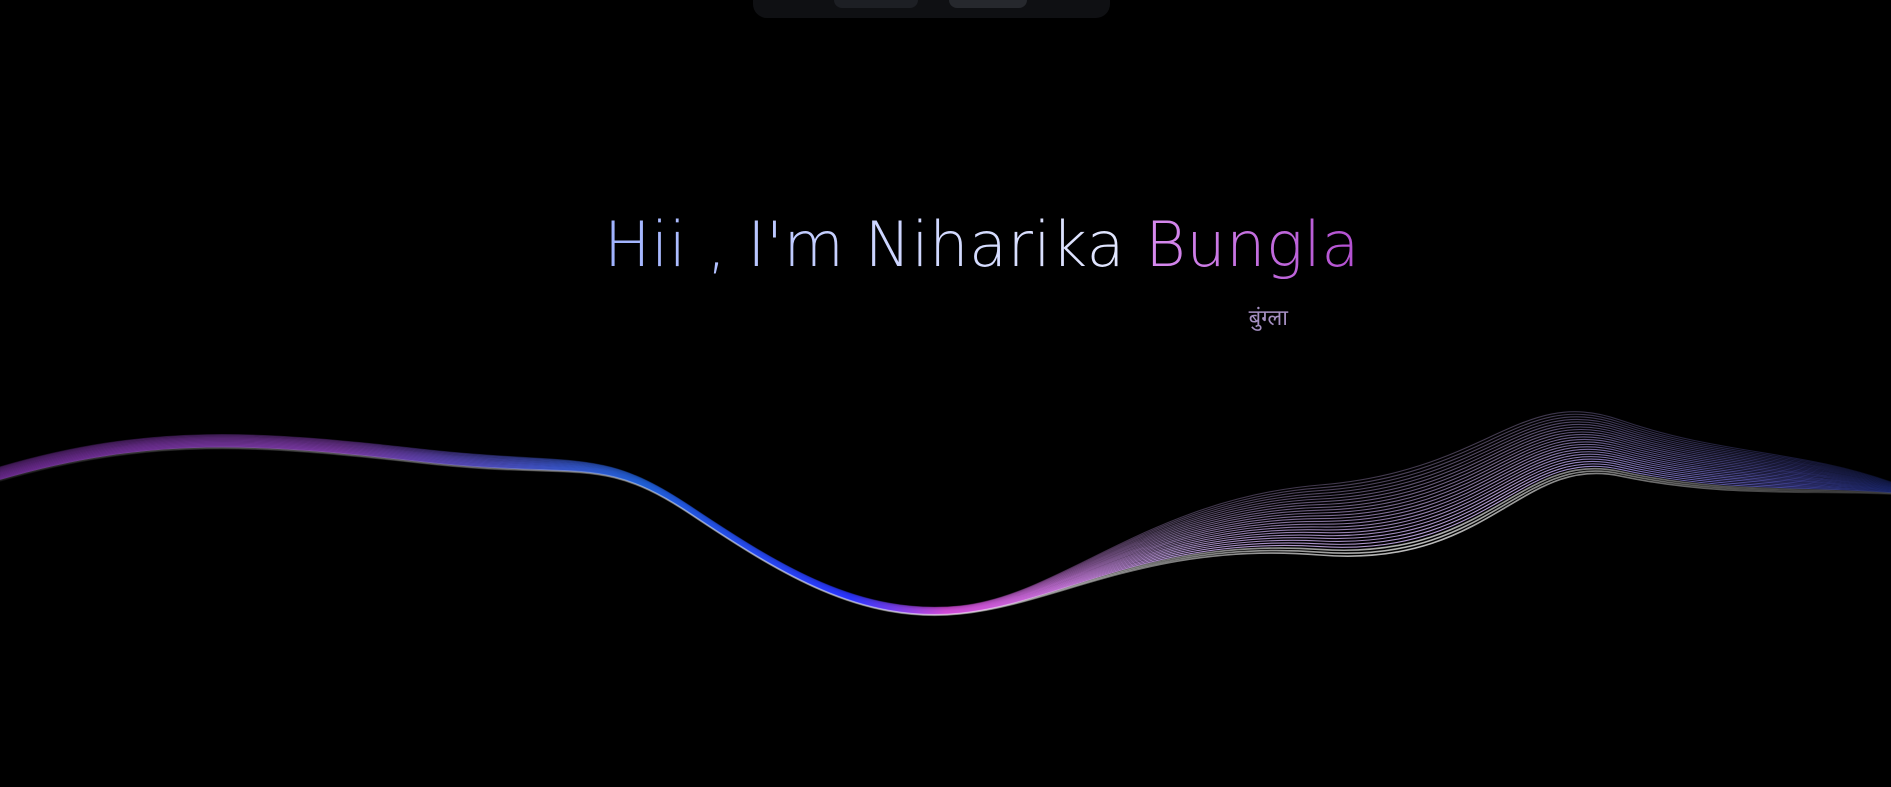 Image resolution: width=1891 pixels, height=787 pixels. I want to click on hero-greeting: Hii , I'm Niharika Bungla, so click(982, 245).